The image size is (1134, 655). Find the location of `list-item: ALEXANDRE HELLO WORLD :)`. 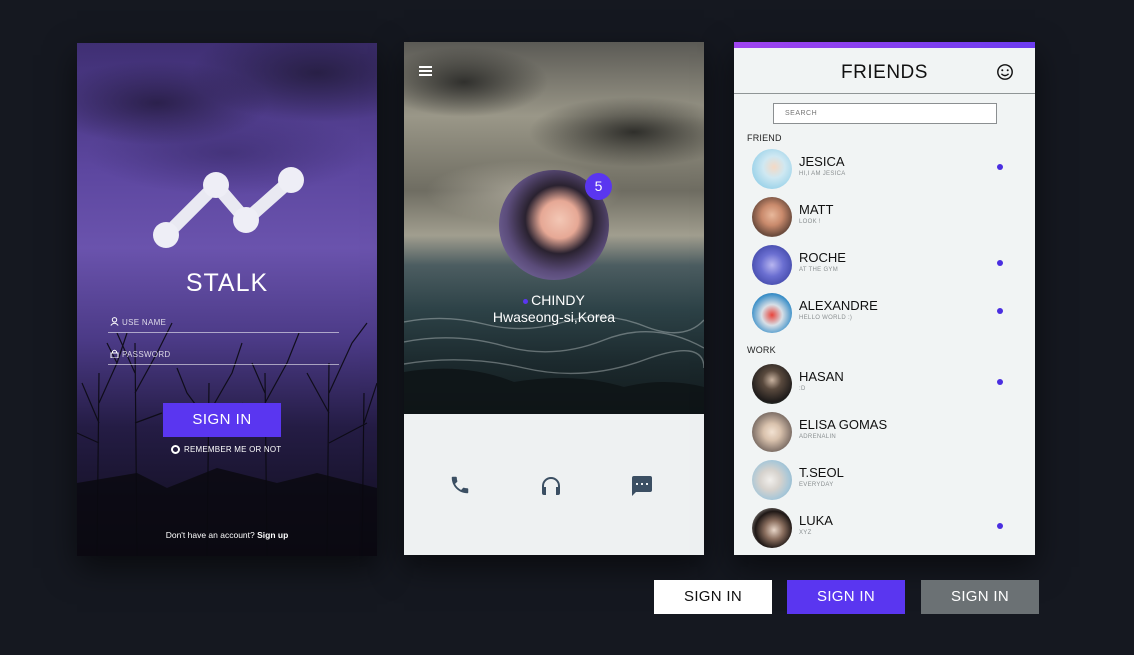

list-item: ALEXANDRE HELLO WORLD :) is located at coordinates (884, 314).